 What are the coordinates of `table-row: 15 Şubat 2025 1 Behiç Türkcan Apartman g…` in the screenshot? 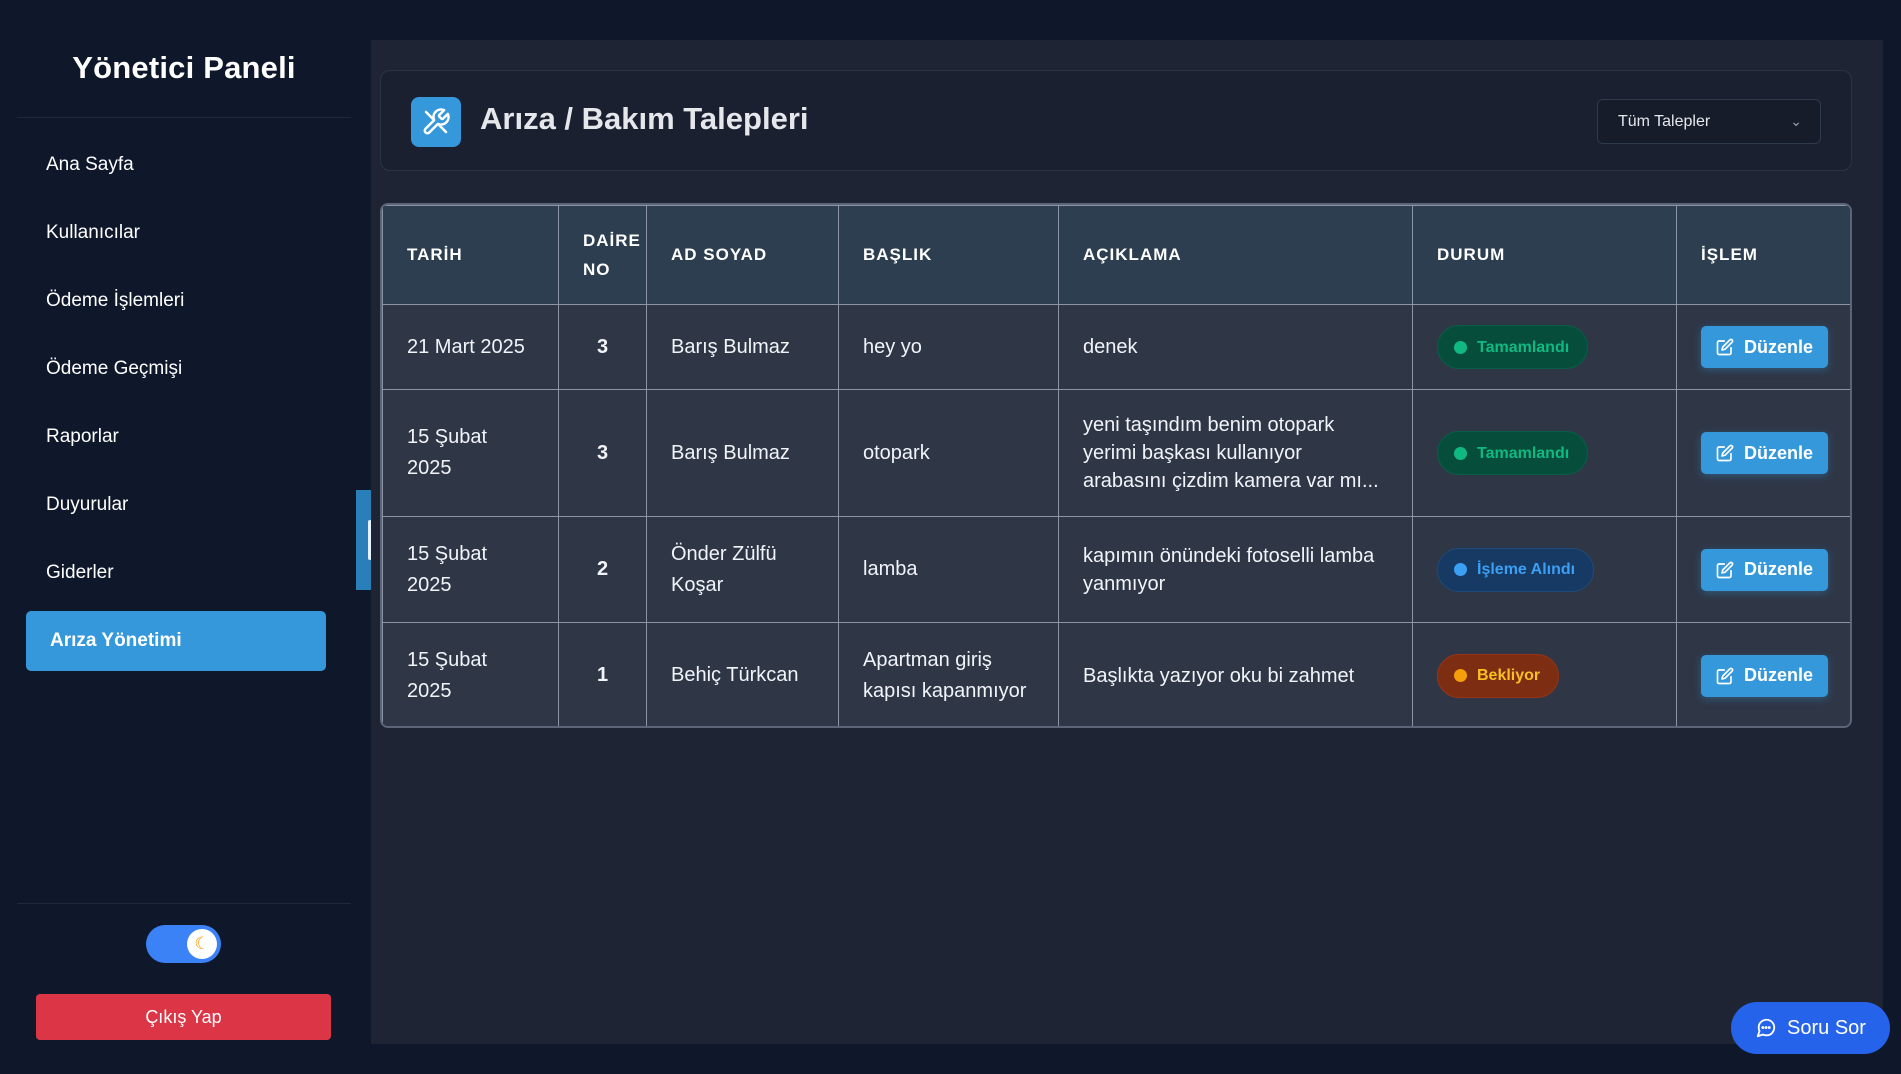 It's located at (1116, 674).